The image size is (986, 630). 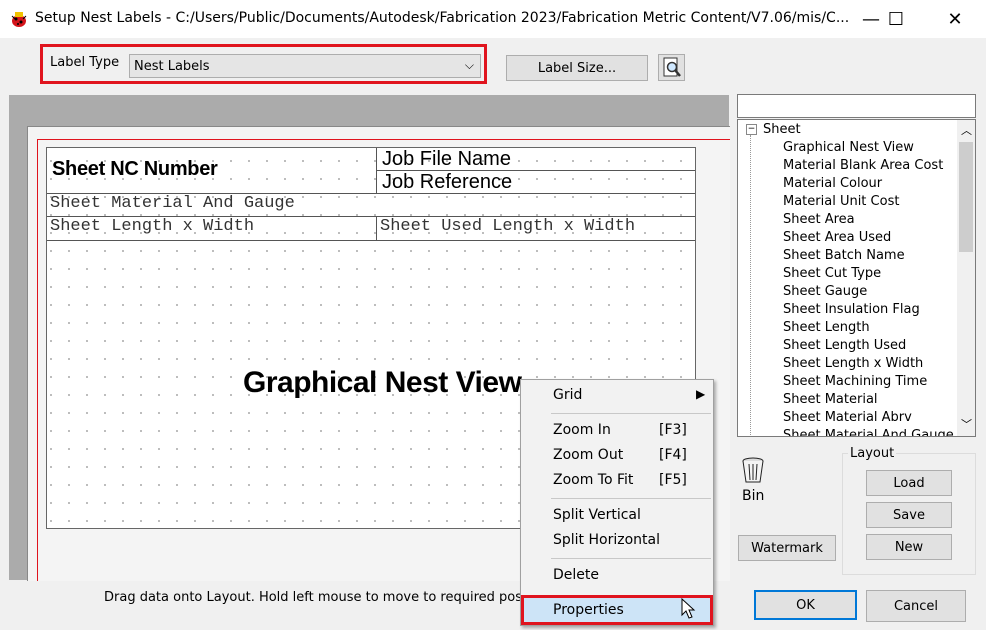 What do you see at coordinates (576, 575) in the screenshot?
I see `menu-item-delete: Delete` at bounding box center [576, 575].